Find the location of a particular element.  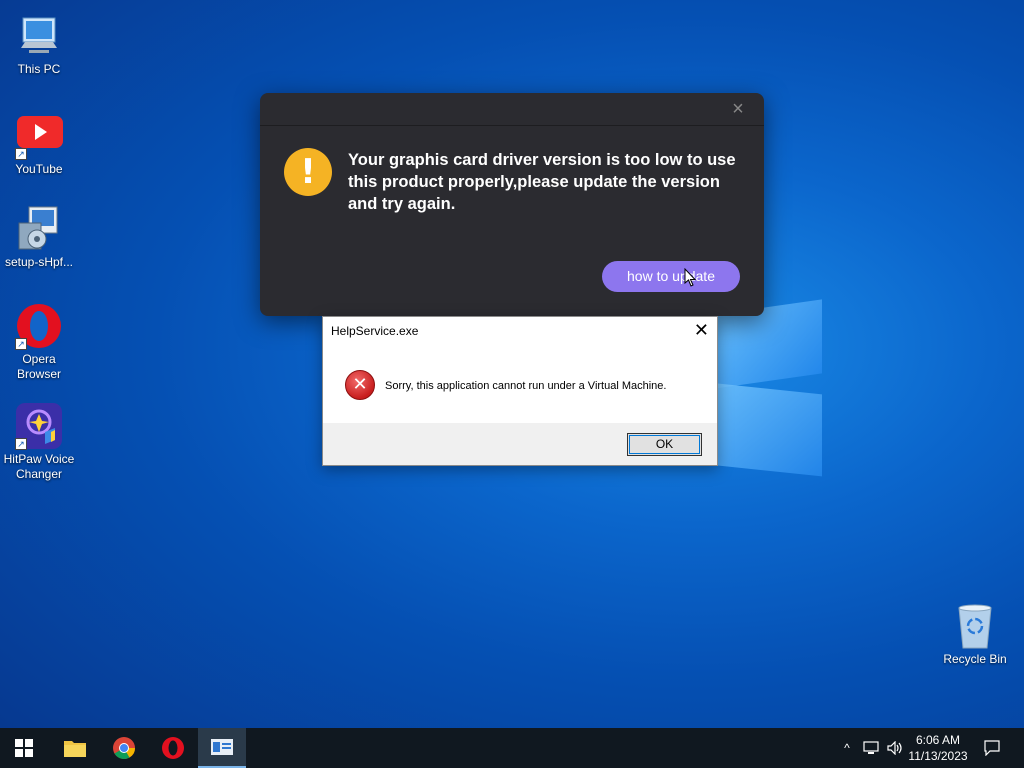

wallpaper-windows-logo is located at coordinates (761, 385).